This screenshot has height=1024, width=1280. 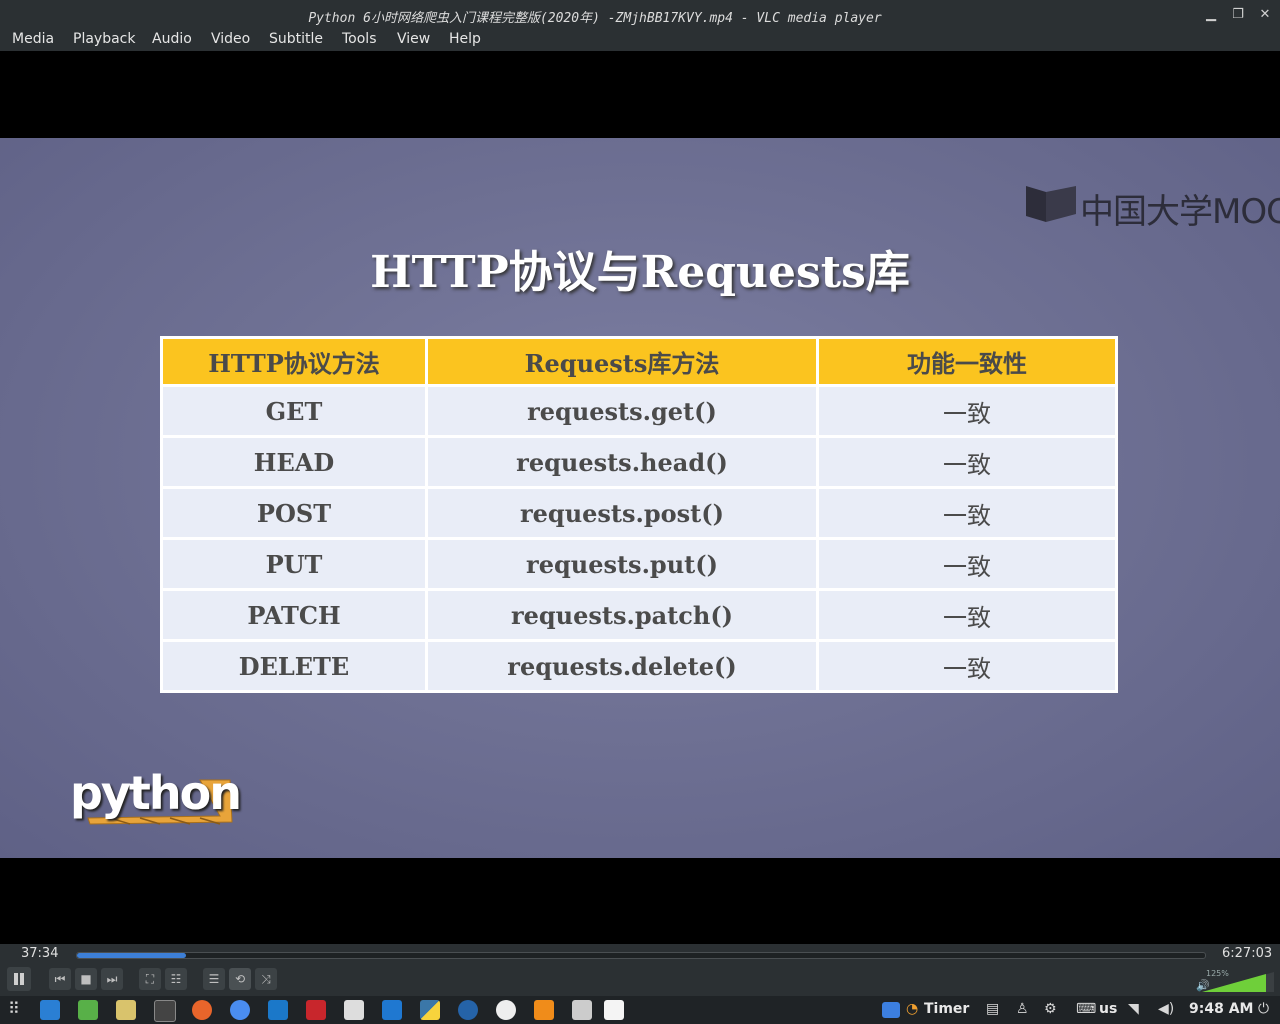 I want to click on loop-icon: ⟲, so click(x=240, y=979).